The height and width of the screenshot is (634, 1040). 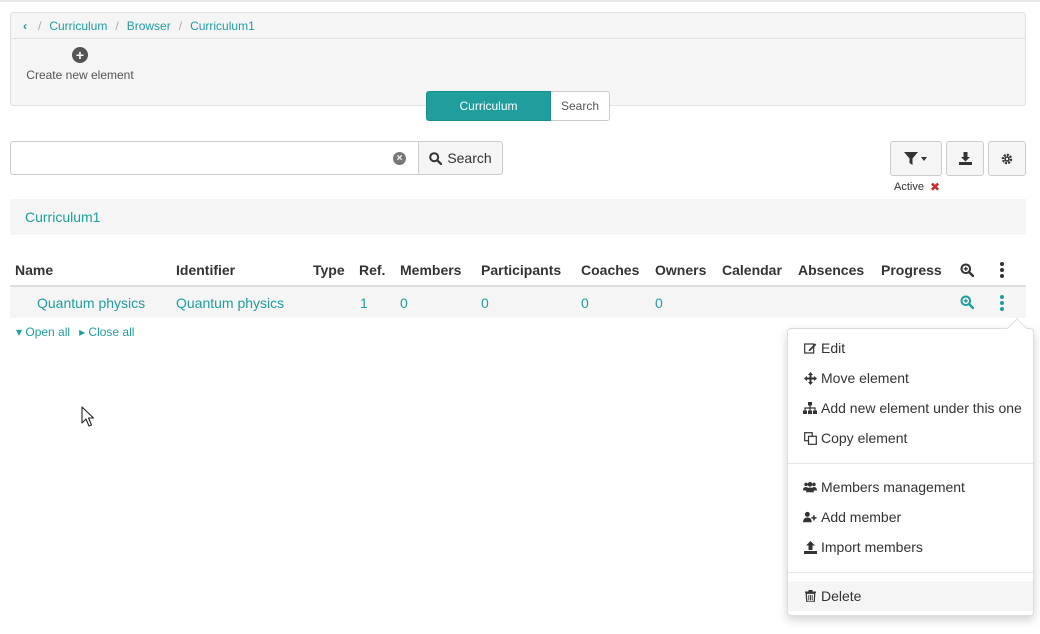 What do you see at coordinates (910, 596) in the screenshot?
I see `menu-item-delete: Delete` at bounding box center [910, 596].